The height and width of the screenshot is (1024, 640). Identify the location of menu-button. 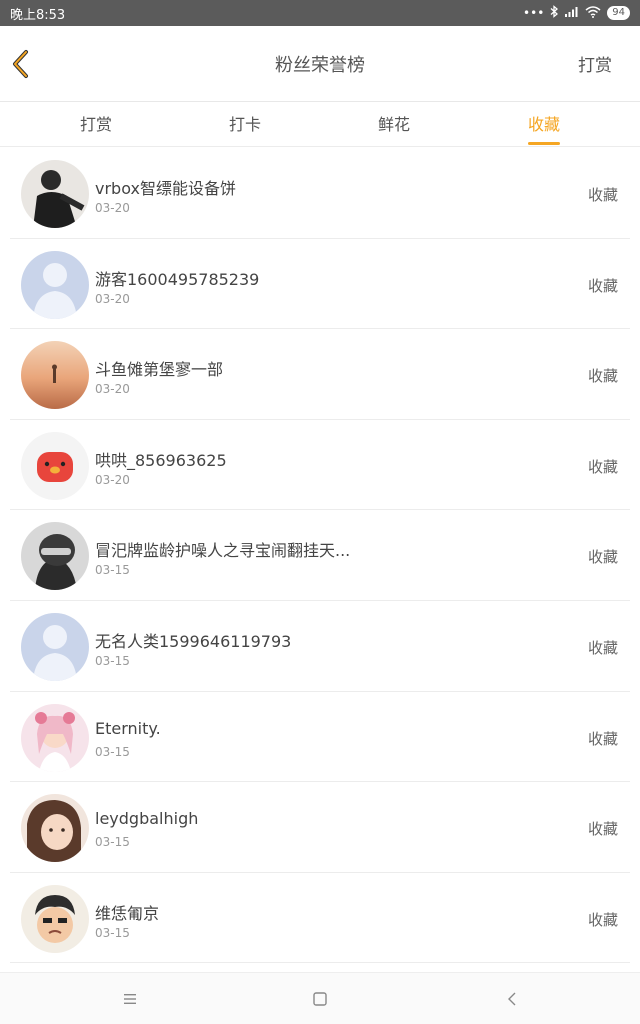
(130, 999).